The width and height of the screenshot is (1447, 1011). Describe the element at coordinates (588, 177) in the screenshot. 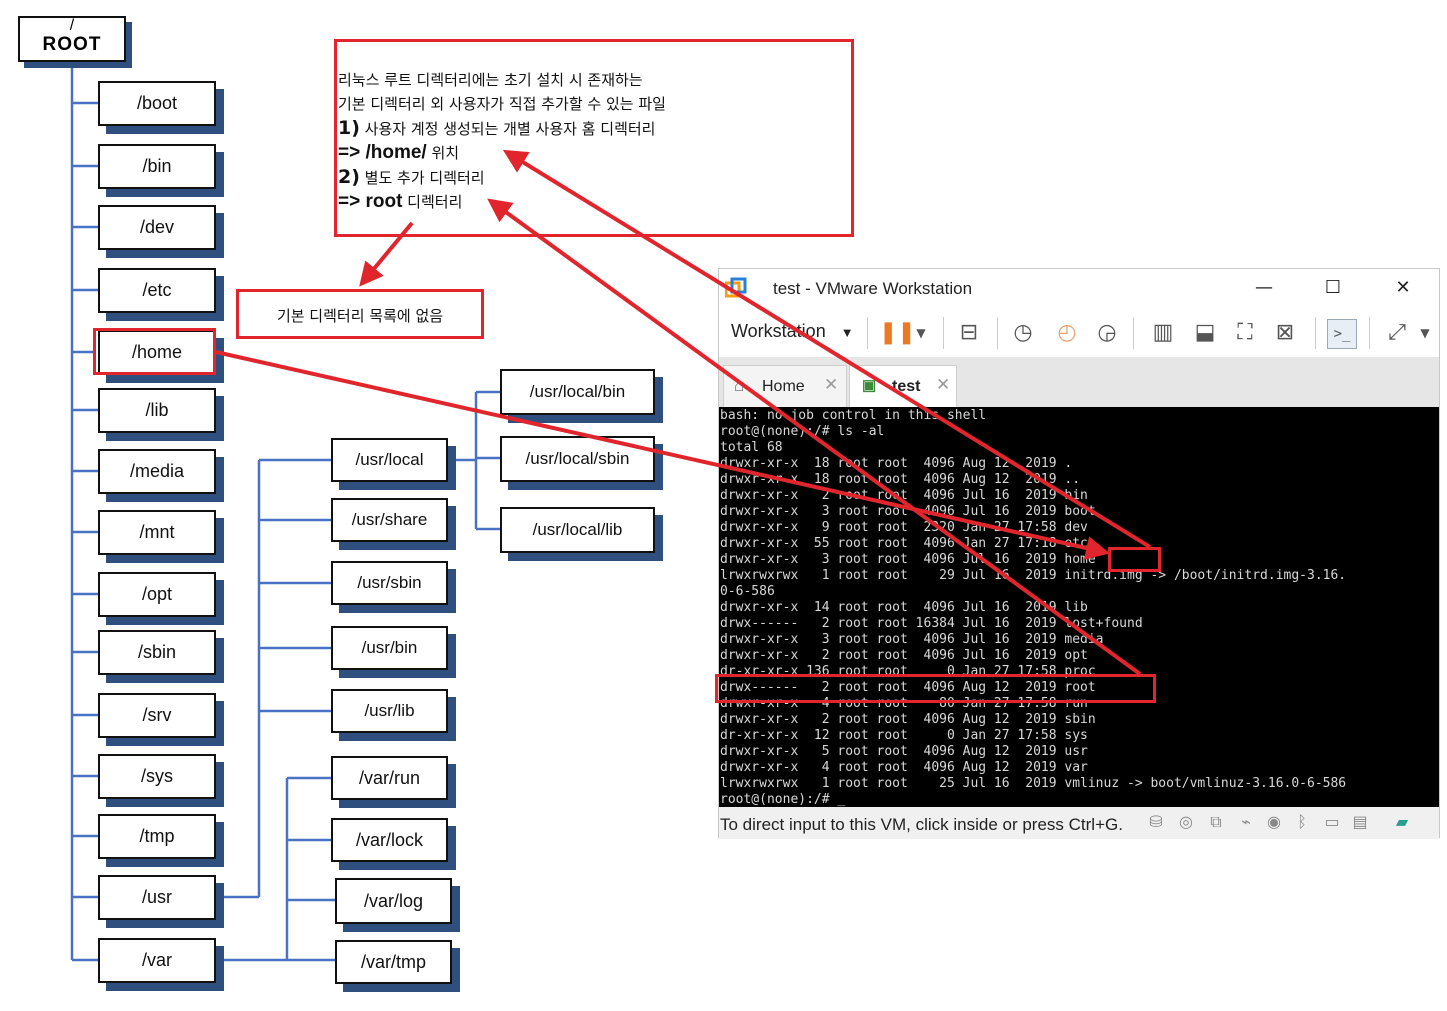

I see `note-line-5: 2) 별도 추가 디렉터리` at that location.